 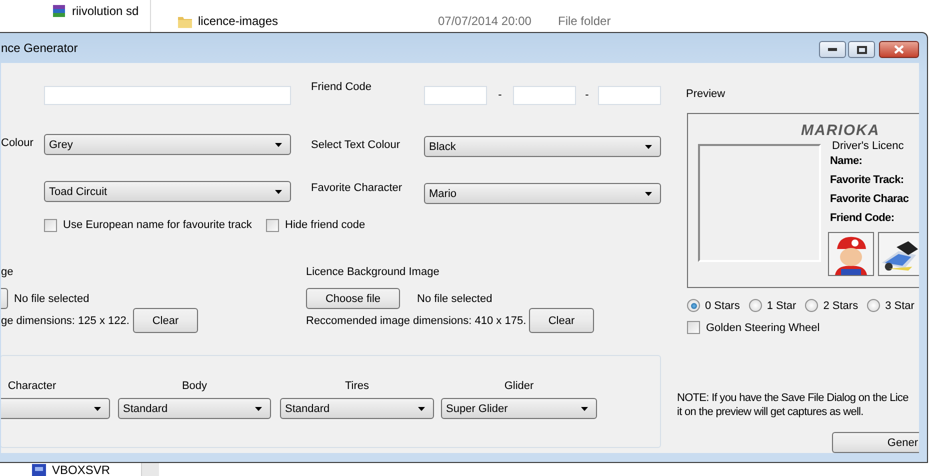 What do you see at coordinates (875, 442) in the screenshot?
I see `generate-button: Gener` at bounding box center [875, 442].